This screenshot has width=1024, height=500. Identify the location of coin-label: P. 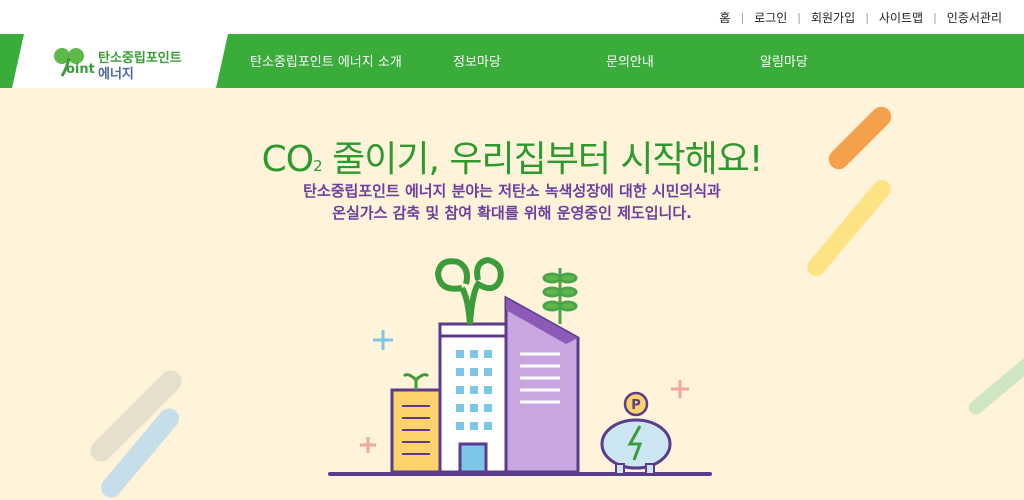
(636, 405).